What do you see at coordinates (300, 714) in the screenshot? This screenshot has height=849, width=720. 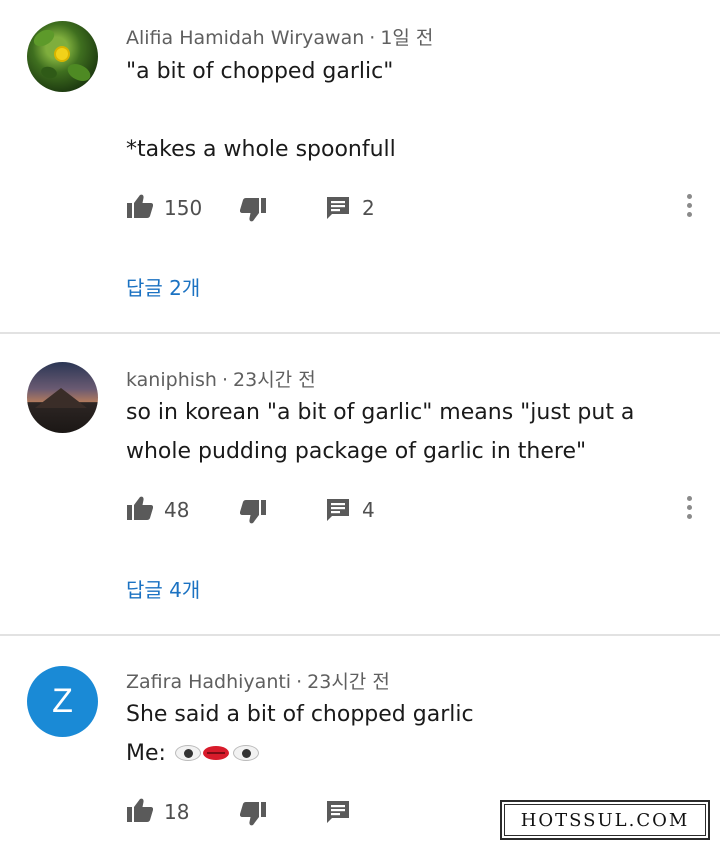 I see `comment-text-line: She said a bit of chopped garlic` at bounding box center [300, 714].